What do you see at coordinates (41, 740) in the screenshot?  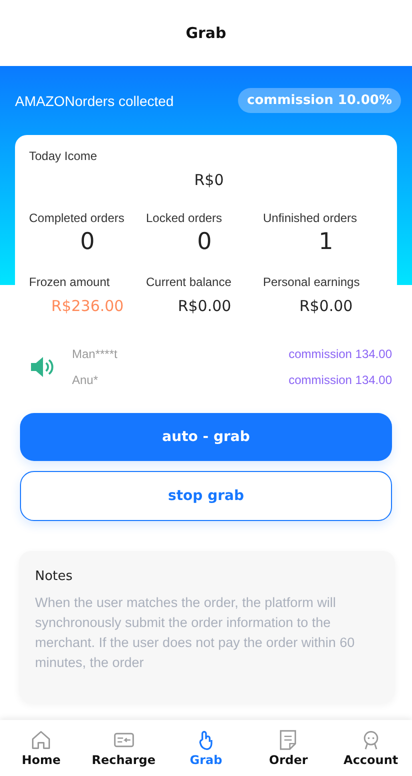 I see `home-icon` at bounding box center [41, 740].